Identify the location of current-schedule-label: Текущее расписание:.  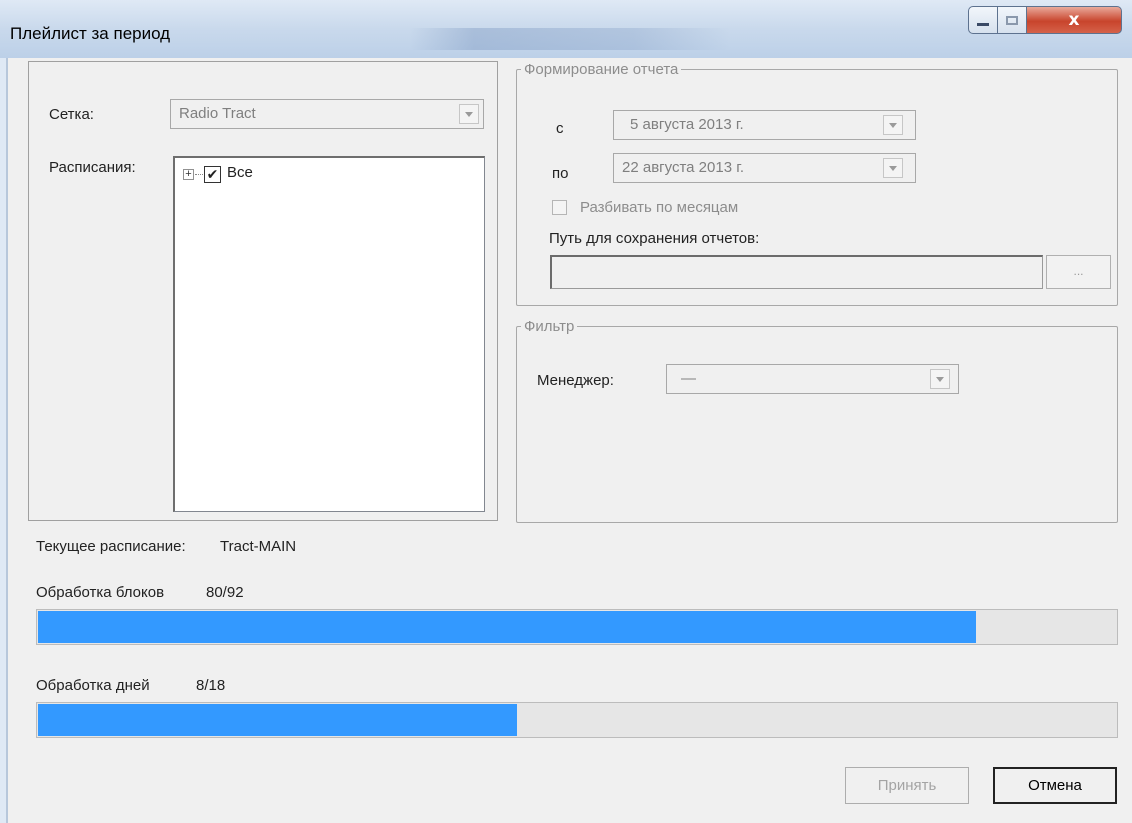
(111, 546).